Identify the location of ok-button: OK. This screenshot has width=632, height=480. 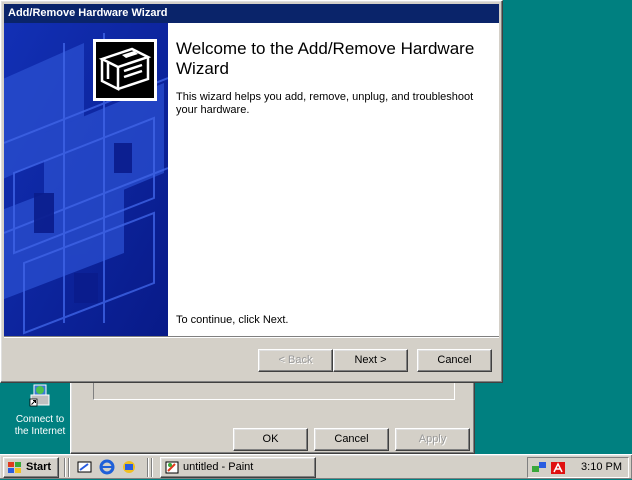
(270, 439).